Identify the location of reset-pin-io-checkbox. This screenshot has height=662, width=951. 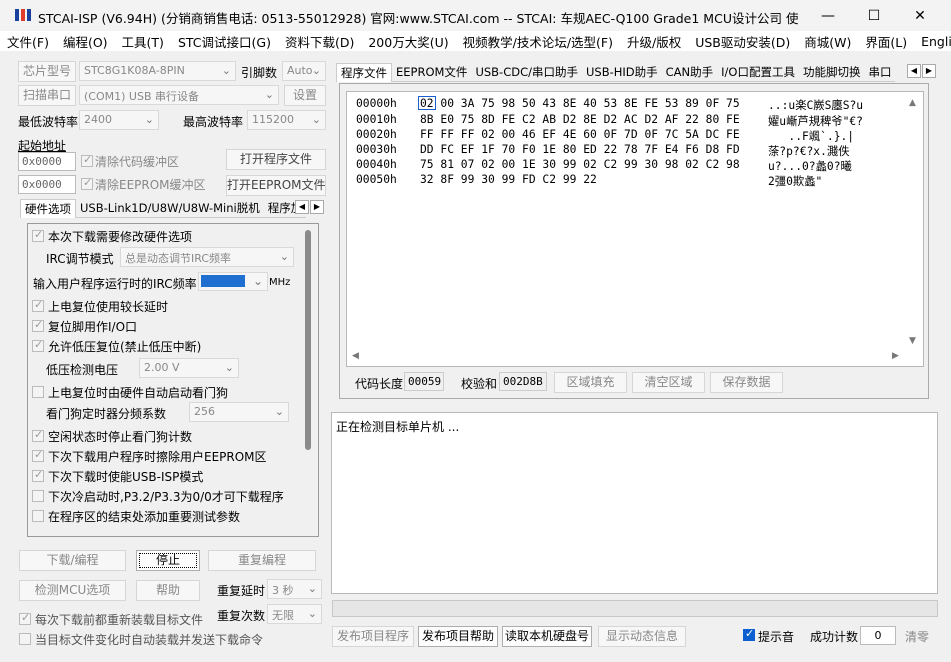
(38, 325).